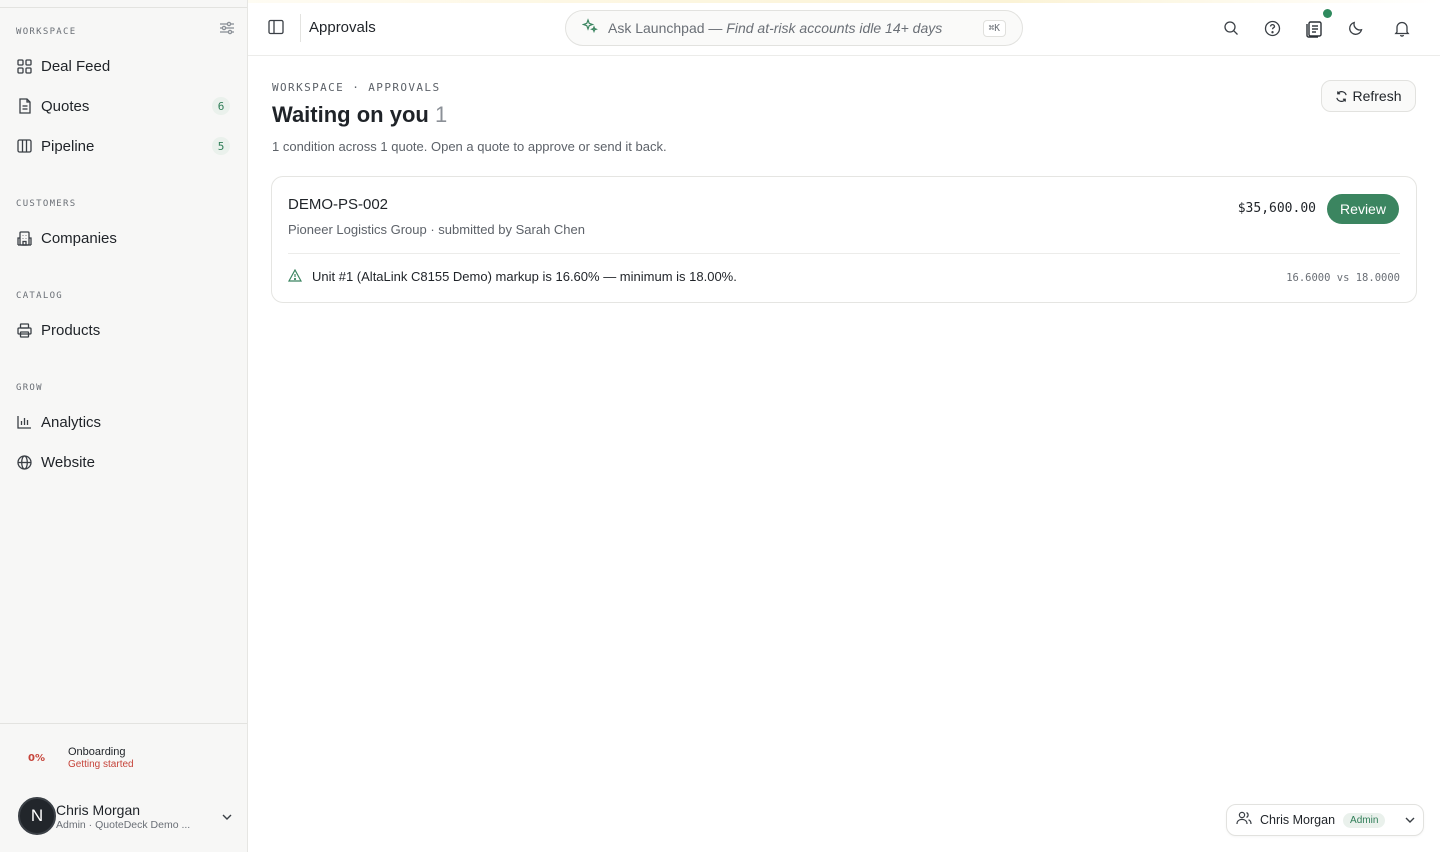  Describe the element at coordinates (79, 238) in the screenshot. I see `sidebar-item-label: Companies` at that location.